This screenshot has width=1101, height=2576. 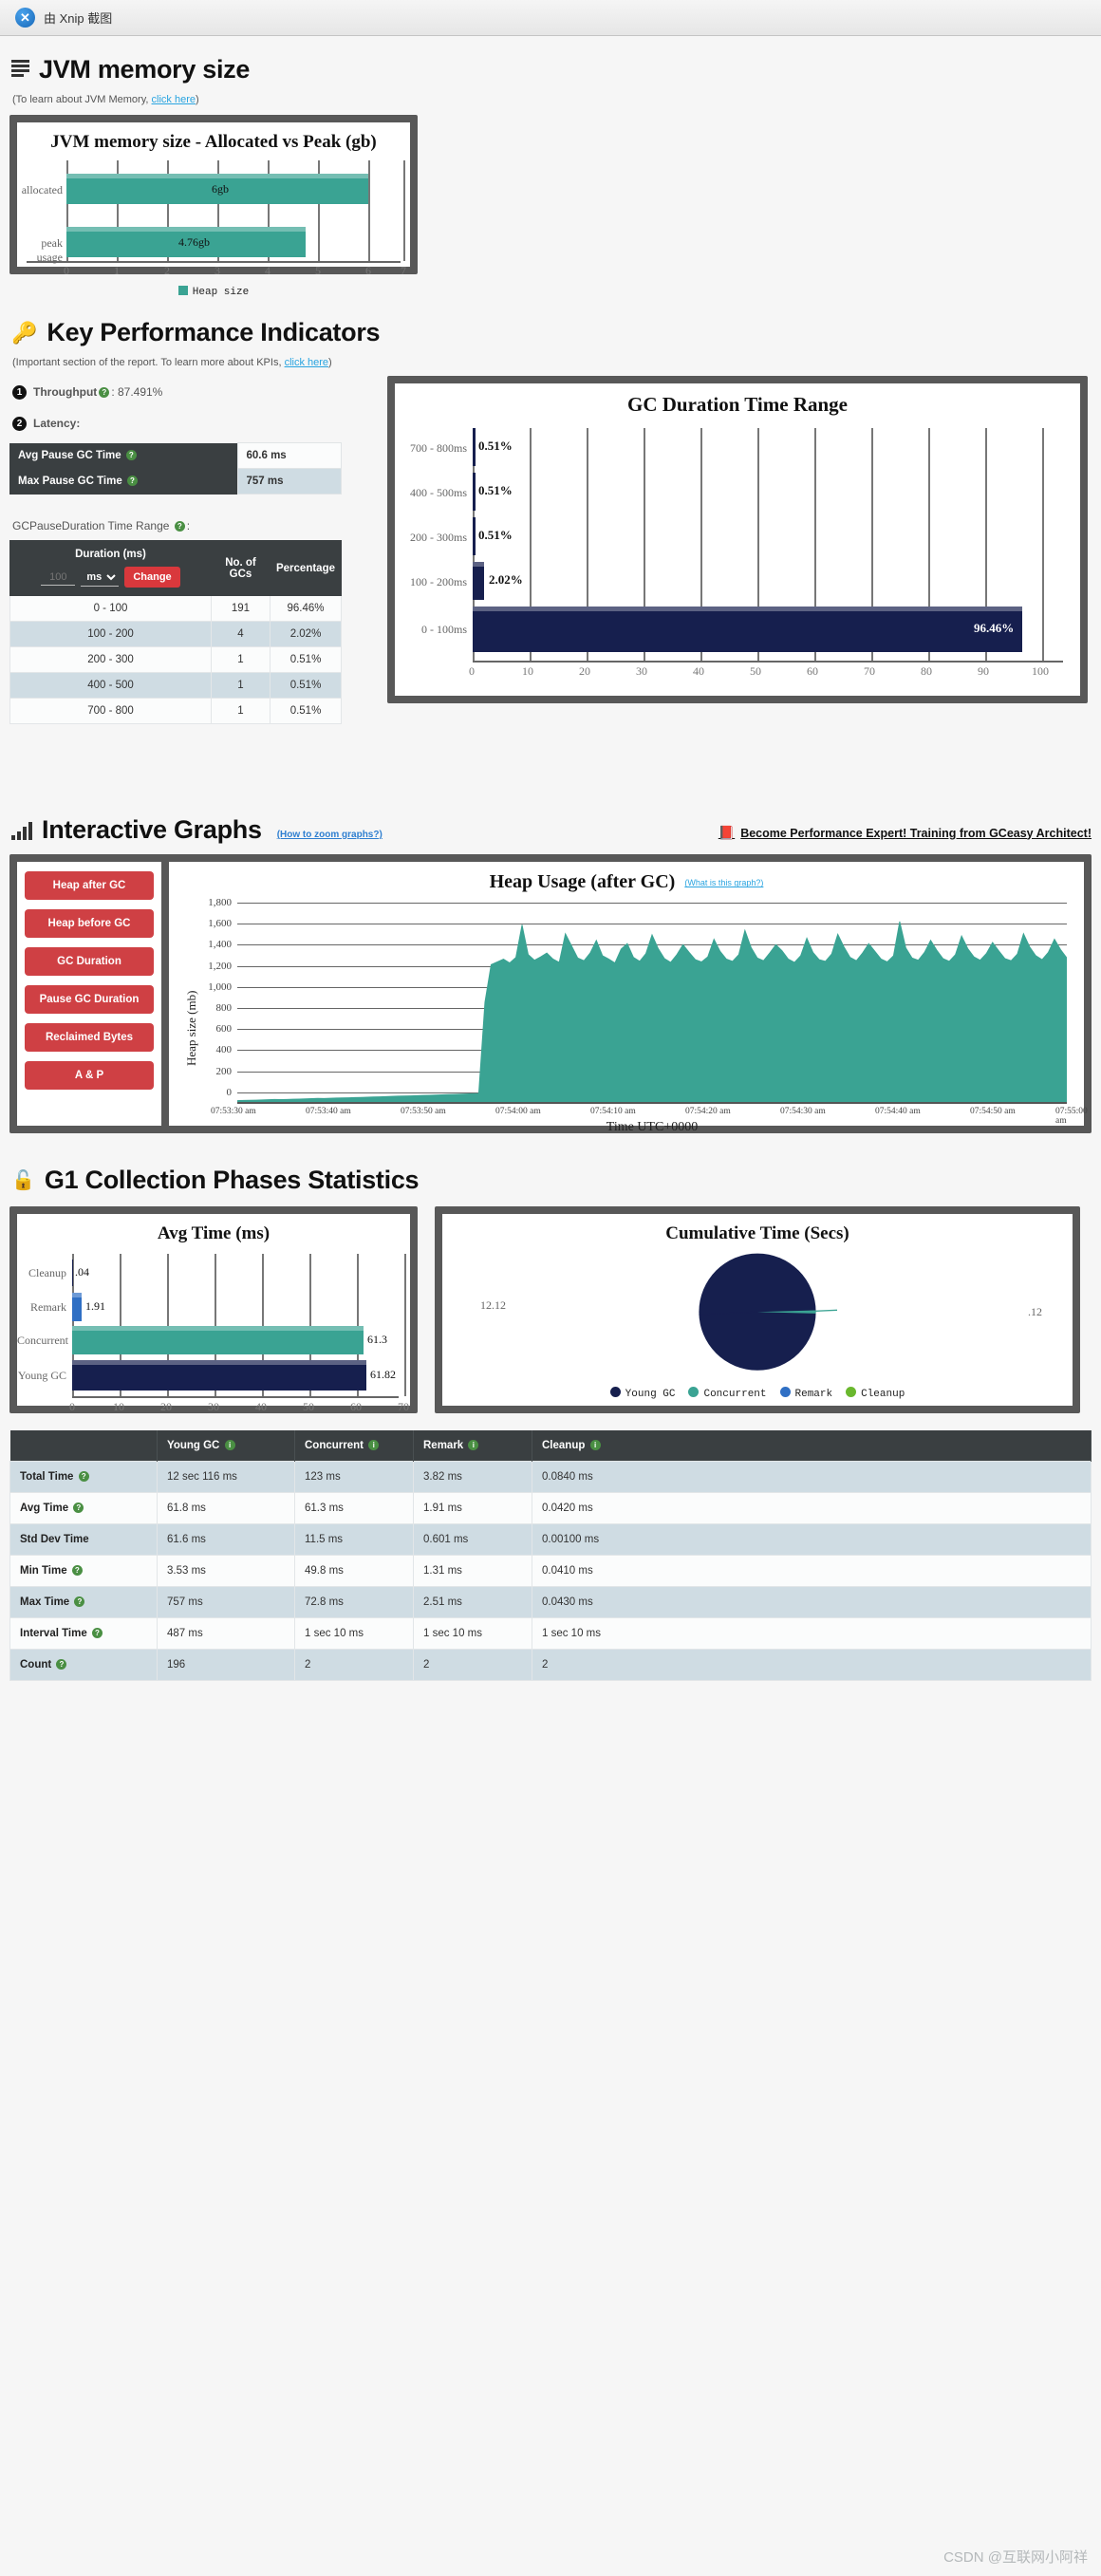 What do you see at coordinates (330, 835) in the screenshot?
I see `how-to-zoom-link: (How to zoom graphs?)` at bounding box center [330, 835].